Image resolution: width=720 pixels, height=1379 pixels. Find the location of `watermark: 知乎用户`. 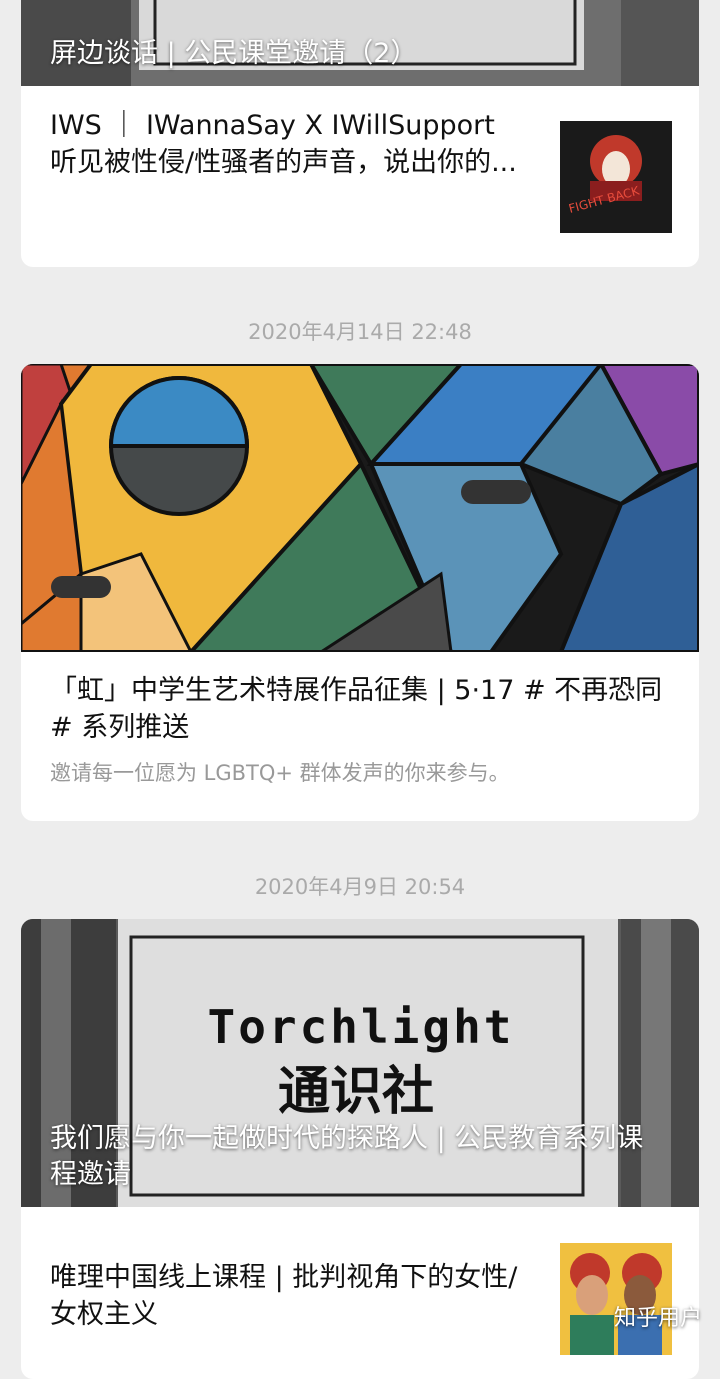

watermark: 知乎用户 is located at coordinates (657, 1318).